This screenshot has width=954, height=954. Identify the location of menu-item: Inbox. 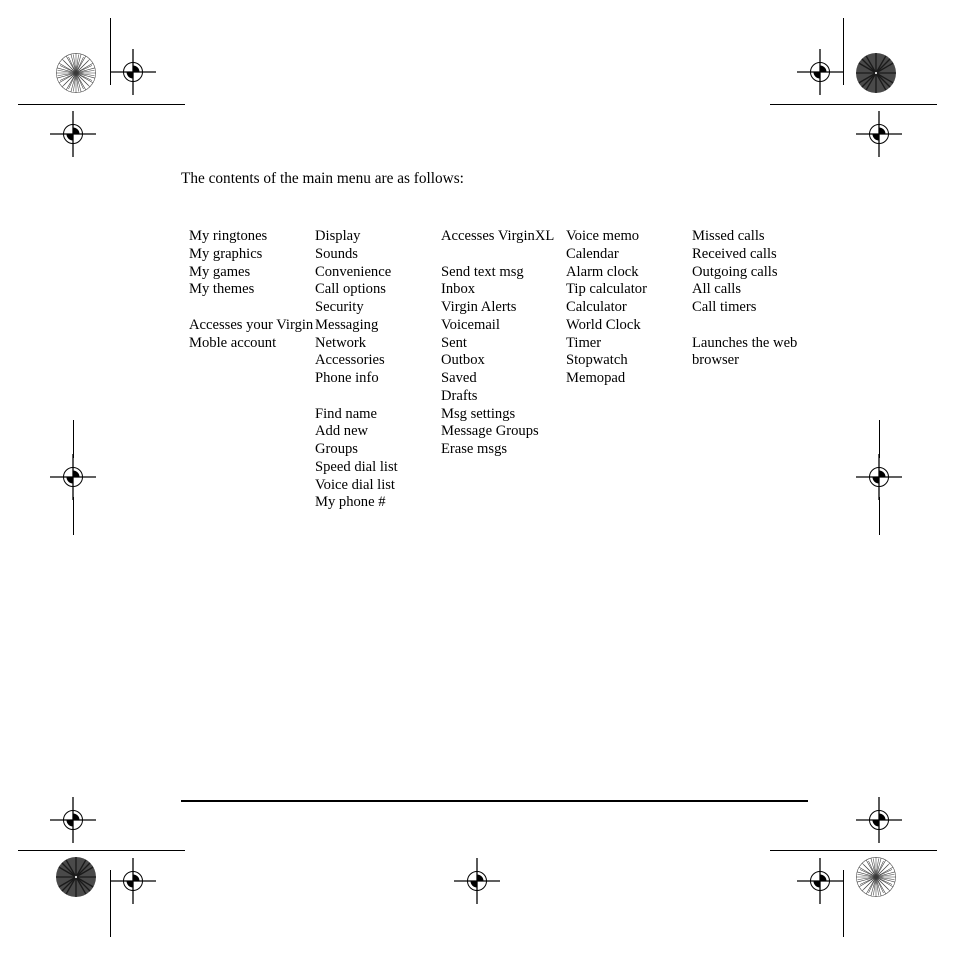
(458, 289).